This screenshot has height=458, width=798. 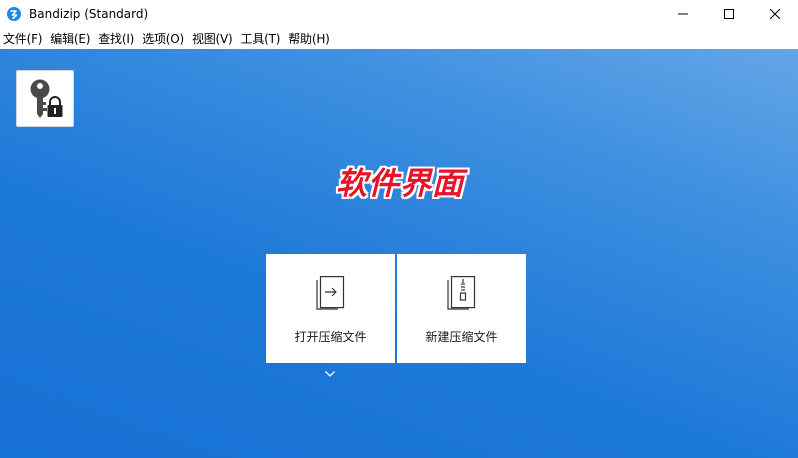 What do you see at coordinates (119, 38) in the screenshot?
I see `menu-find: 查找(I)` at bounding box center [119, 38].